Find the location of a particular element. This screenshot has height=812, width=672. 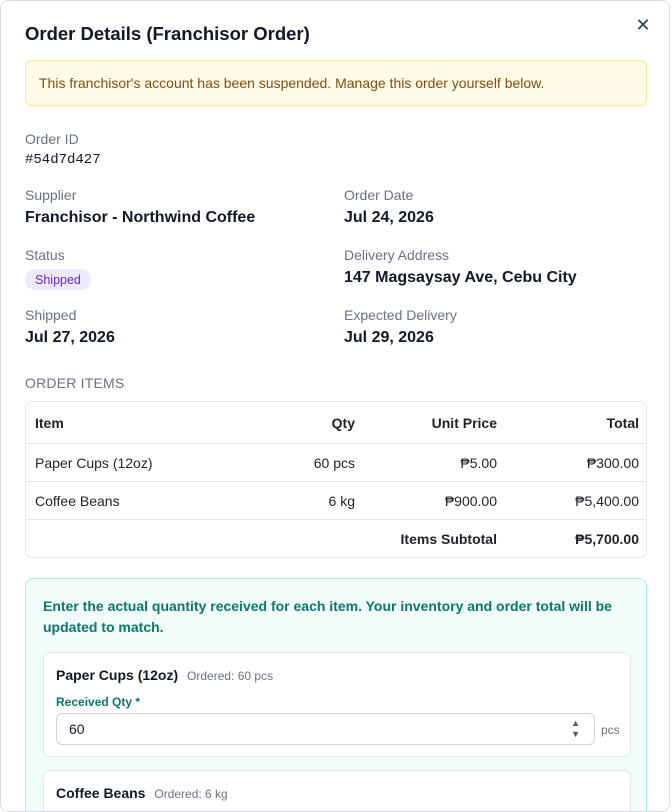

table-row: Paper Cups (12oz) 60 pcs ₱5.00 ₱300.00 is located at coordinates (336, 462).